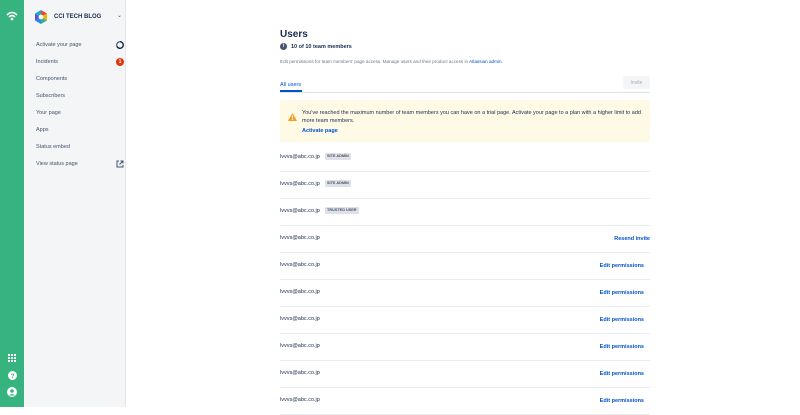  Describe the element at coordinates (465, 239) in the screenshot. I see `user-row: lvvvs@abc.co.jp Resend invite` at that location.